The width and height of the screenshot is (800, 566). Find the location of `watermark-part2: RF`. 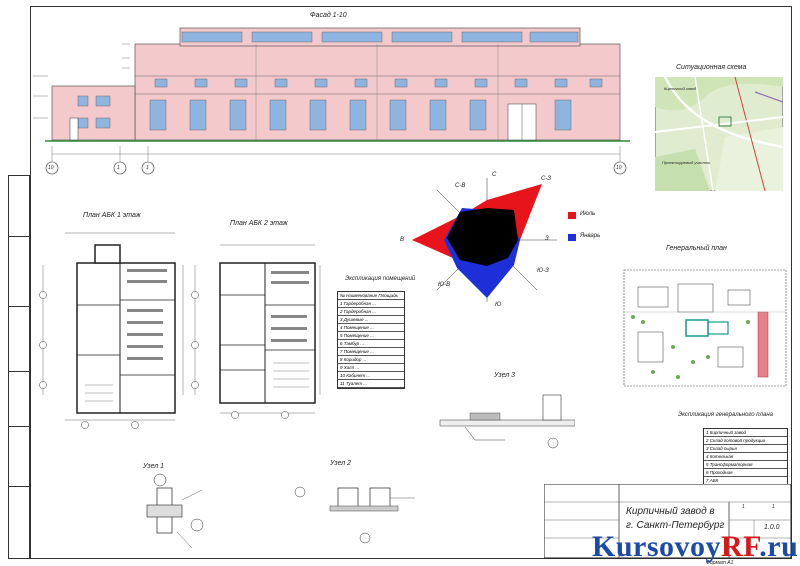

watermark-part2: RF is located at coordinates (740, 546).